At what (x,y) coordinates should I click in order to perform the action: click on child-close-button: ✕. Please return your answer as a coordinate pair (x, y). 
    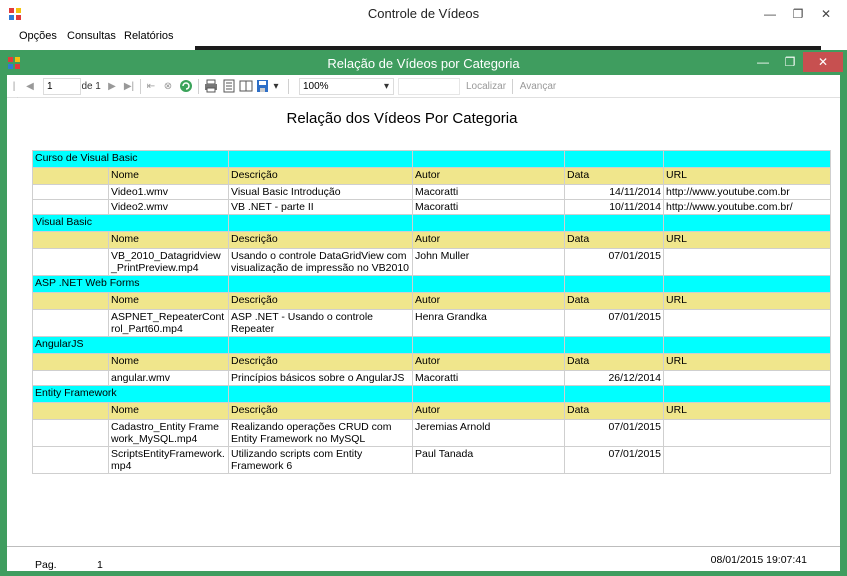
    Looking at the image, I should click on (823, 62).